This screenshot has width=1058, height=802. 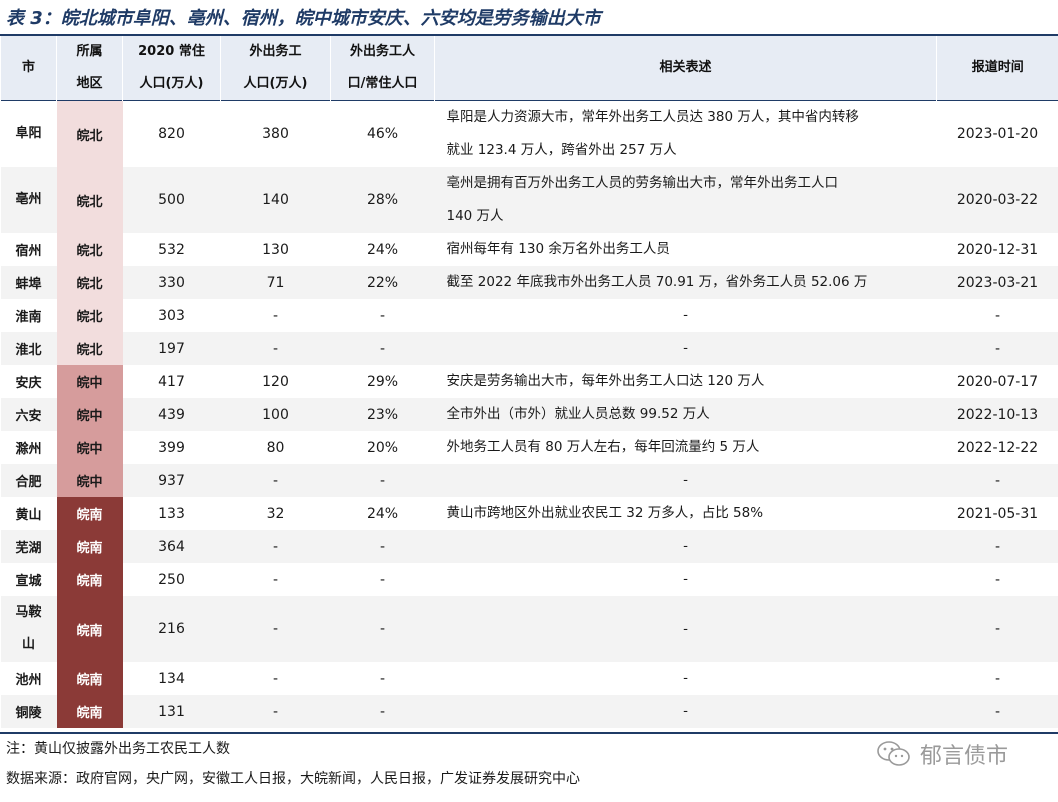 What do you see at coordinates (529, 579) in the screenshot?
I see `table-row: 宣城 皖南 250 - - - -` at bounding box center [529, 579].